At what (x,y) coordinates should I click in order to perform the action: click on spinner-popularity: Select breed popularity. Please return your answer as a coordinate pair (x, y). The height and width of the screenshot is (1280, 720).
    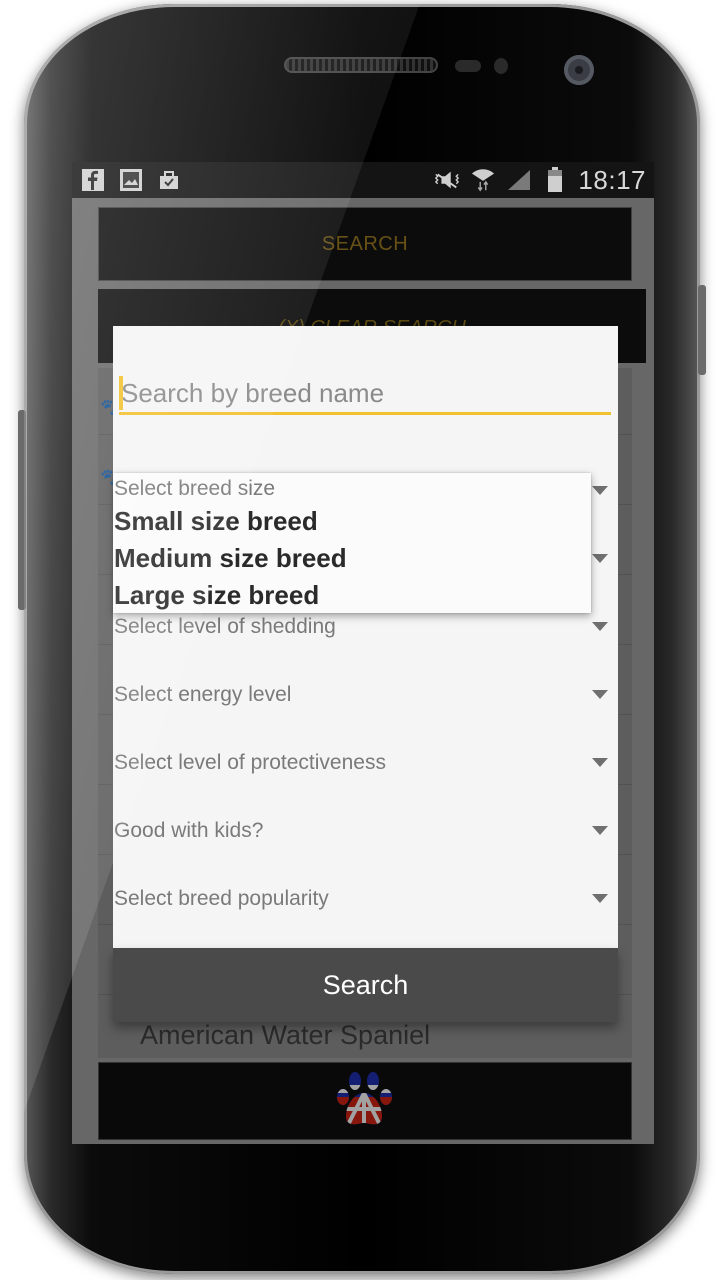
    Looking at the image, I should click on (365, 899).